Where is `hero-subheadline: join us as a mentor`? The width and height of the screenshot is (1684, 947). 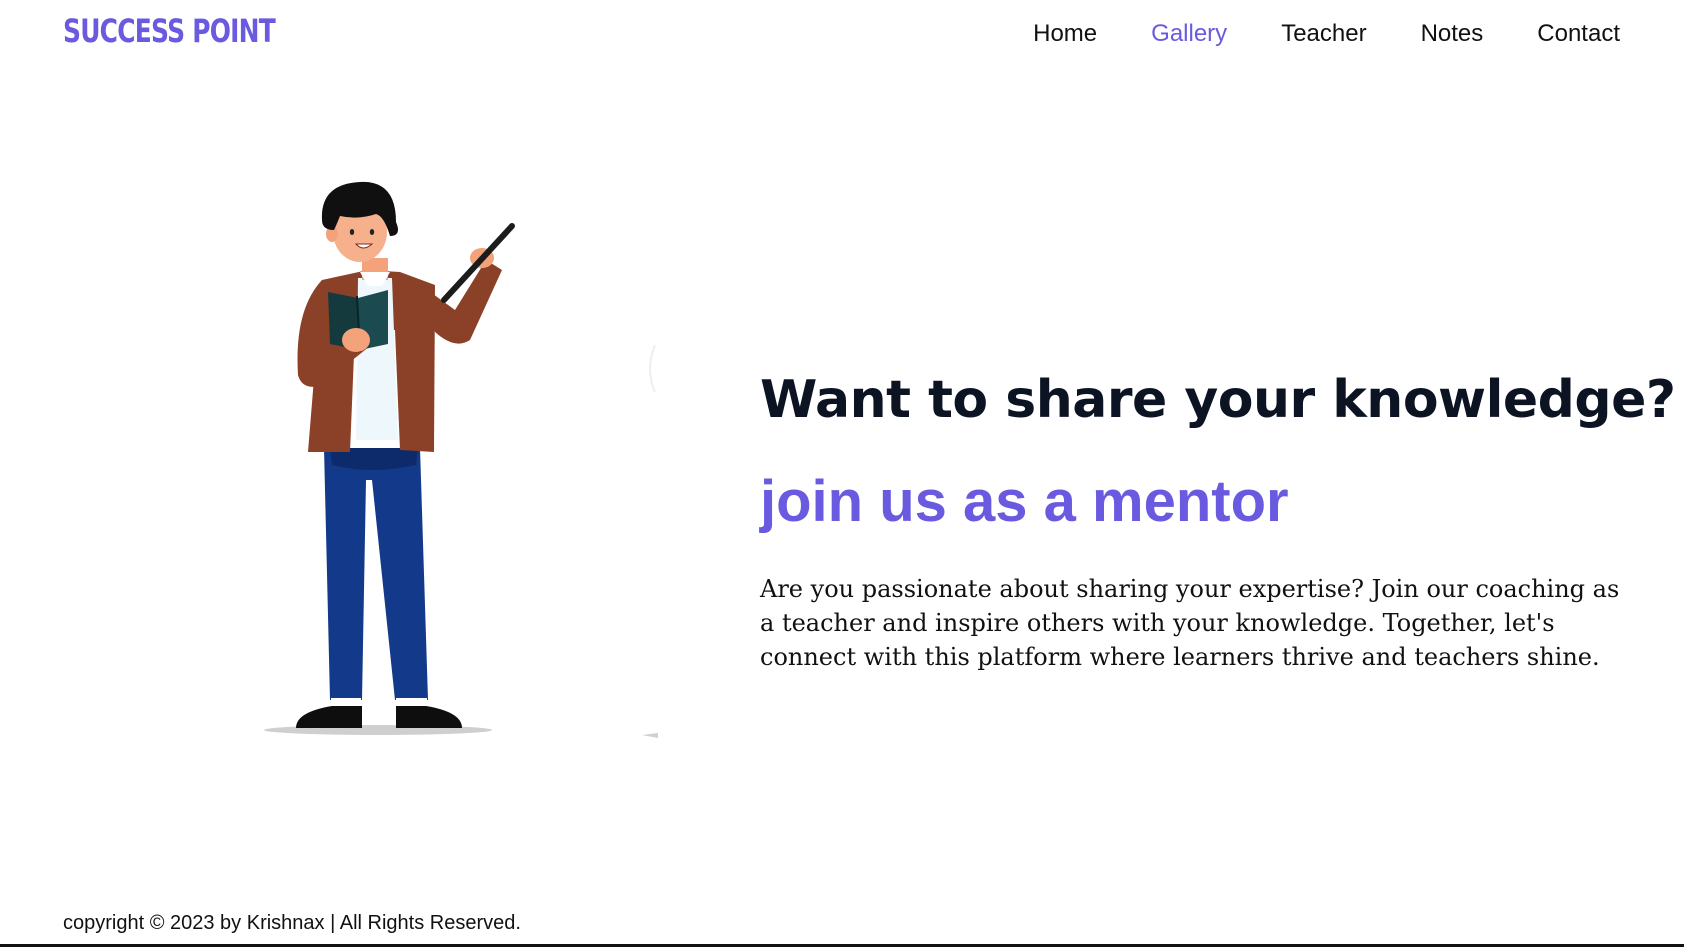
hero-subheadline: join us as a mentor is located at coordinates (1024, 502).